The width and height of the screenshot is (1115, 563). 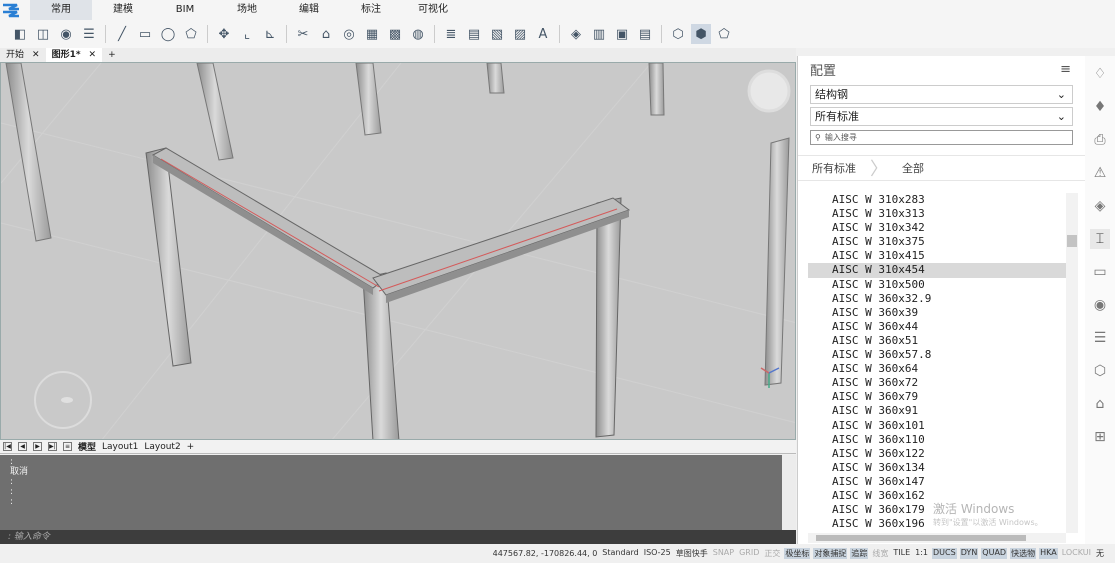 I want to click on command-input: : 输入命令, so click(x=398, y=537).